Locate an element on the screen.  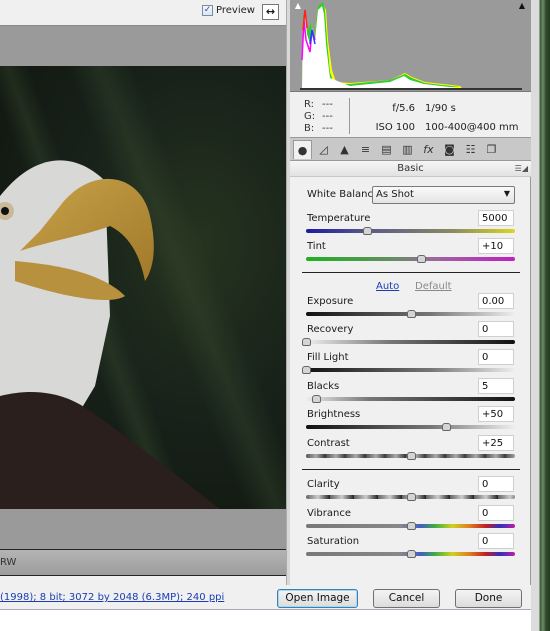
g-value: --- is located at coordinates (327, 116).